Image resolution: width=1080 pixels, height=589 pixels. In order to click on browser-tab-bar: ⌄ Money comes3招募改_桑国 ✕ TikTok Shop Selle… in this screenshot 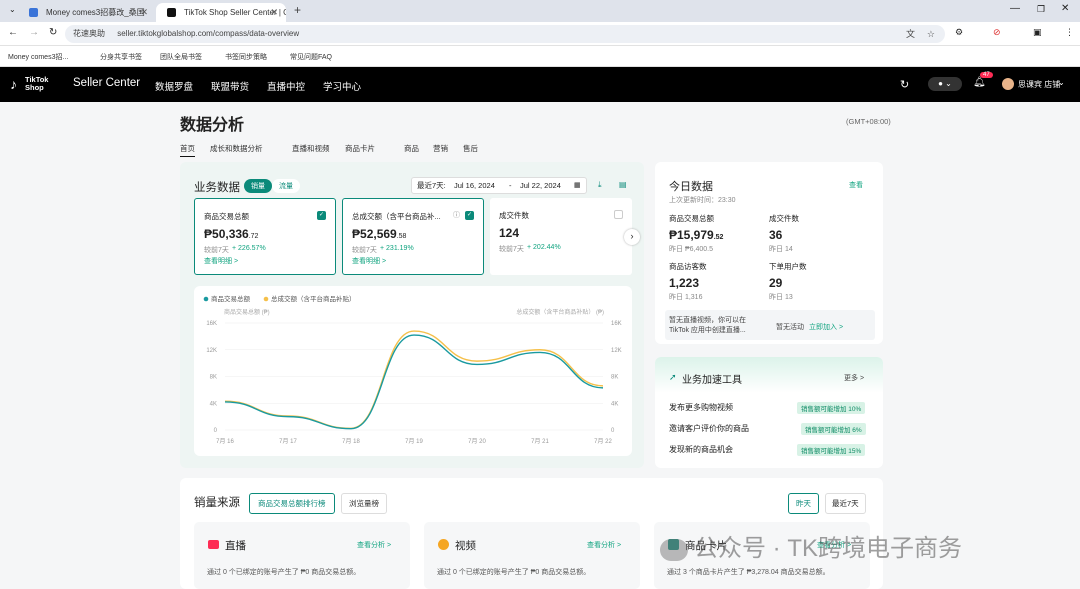, I will do `click(540, 11)`.